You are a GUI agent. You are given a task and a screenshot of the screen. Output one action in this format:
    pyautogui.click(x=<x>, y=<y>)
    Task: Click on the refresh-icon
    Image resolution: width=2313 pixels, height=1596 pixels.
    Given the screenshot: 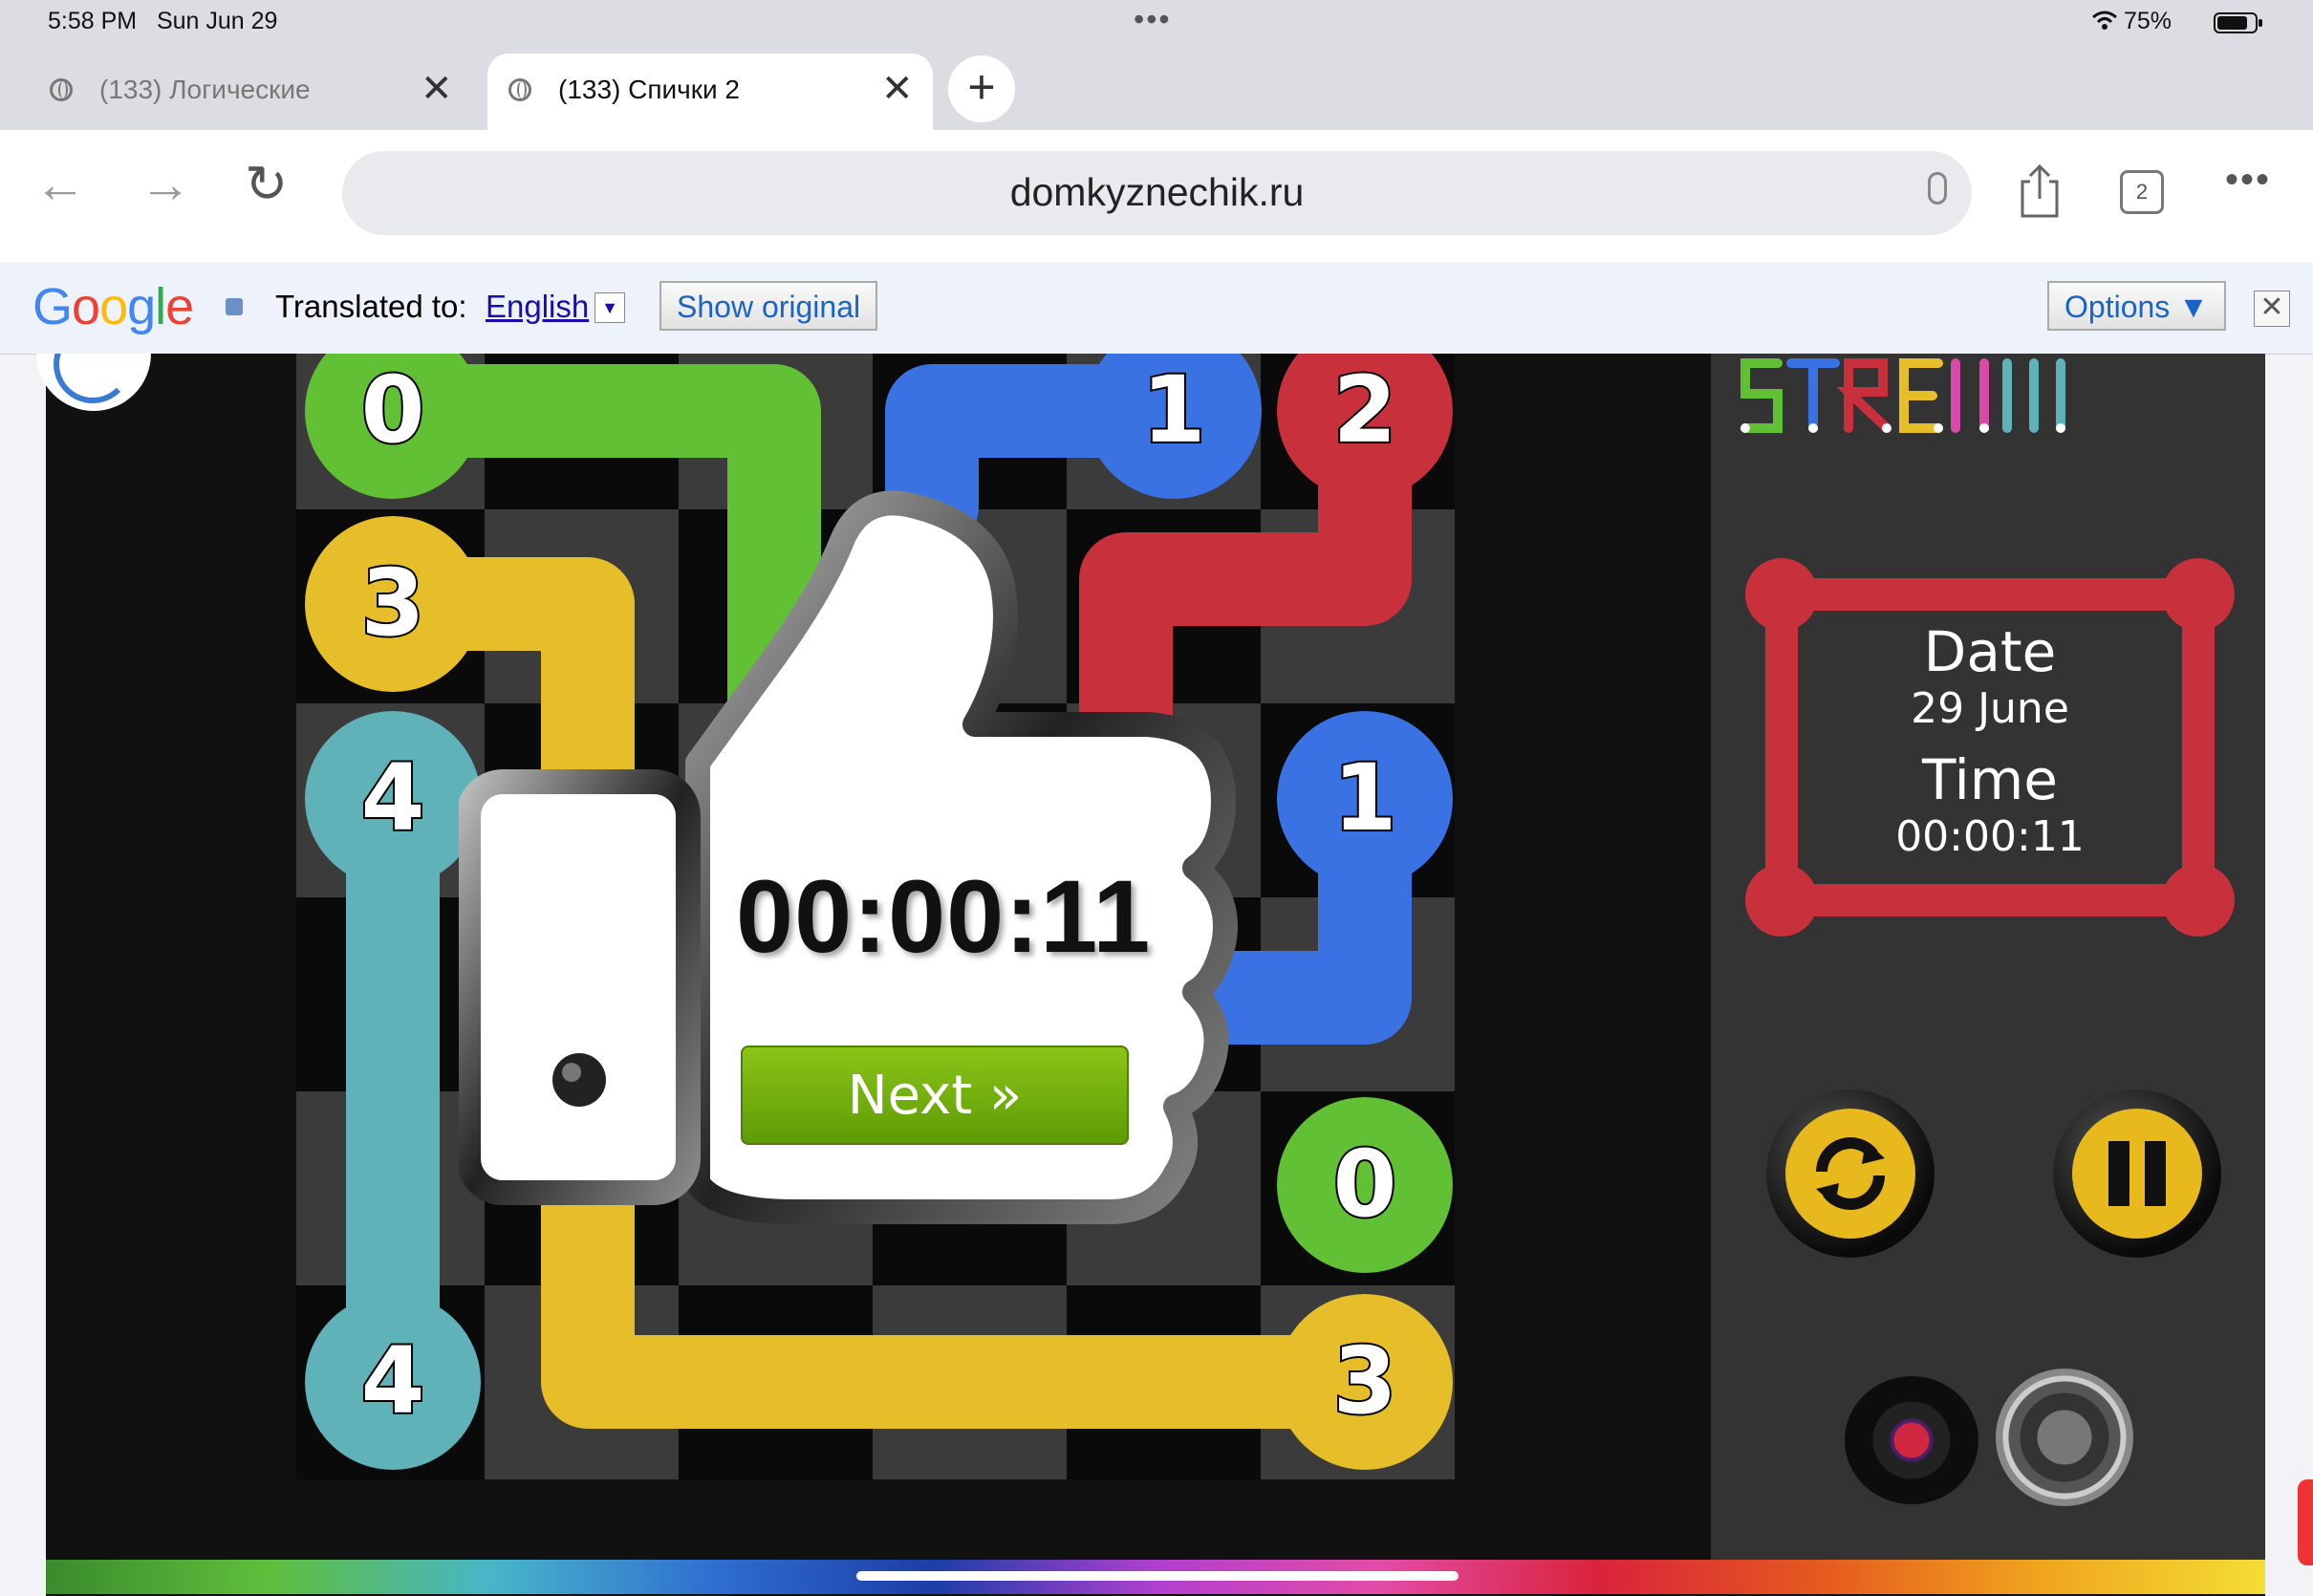 What is the action you would take?
    pyautogui.click(x=1851, y=1174)
    